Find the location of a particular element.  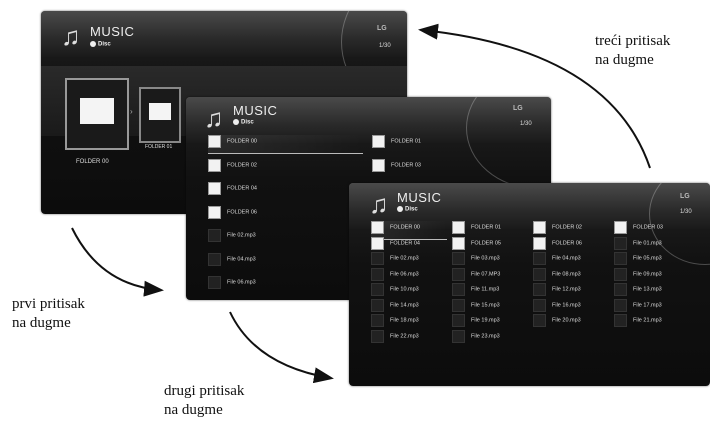

item-label: File 10.mp3 is located at coordinates (404, 289).